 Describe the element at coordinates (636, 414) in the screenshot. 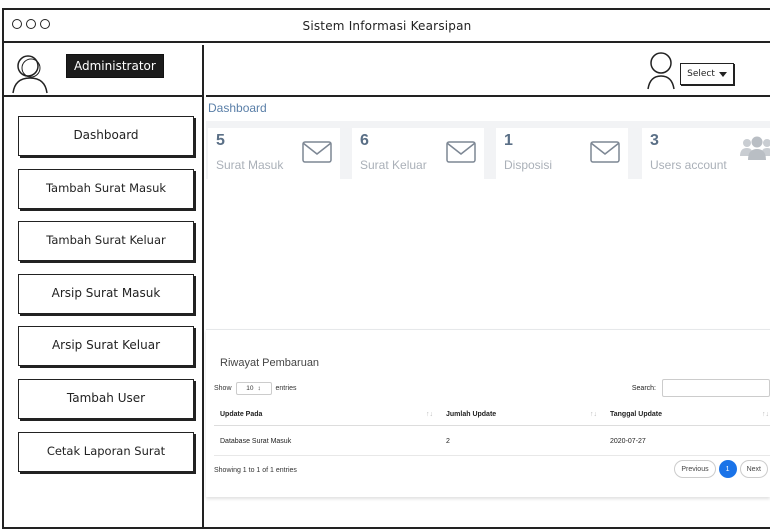

I see `column-header-tanggal-update: Tanggal Update` at that location.